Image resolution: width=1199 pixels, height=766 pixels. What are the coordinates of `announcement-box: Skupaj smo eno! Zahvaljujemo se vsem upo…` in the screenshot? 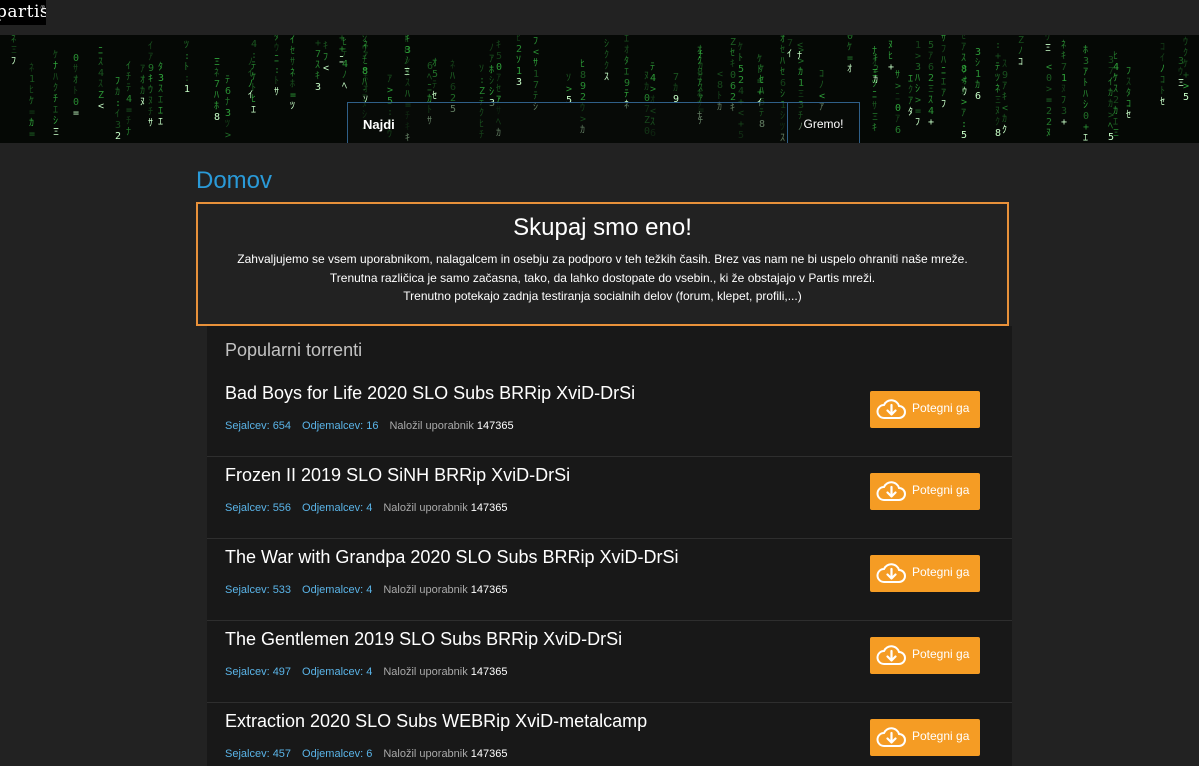 It's located at (602, 264).